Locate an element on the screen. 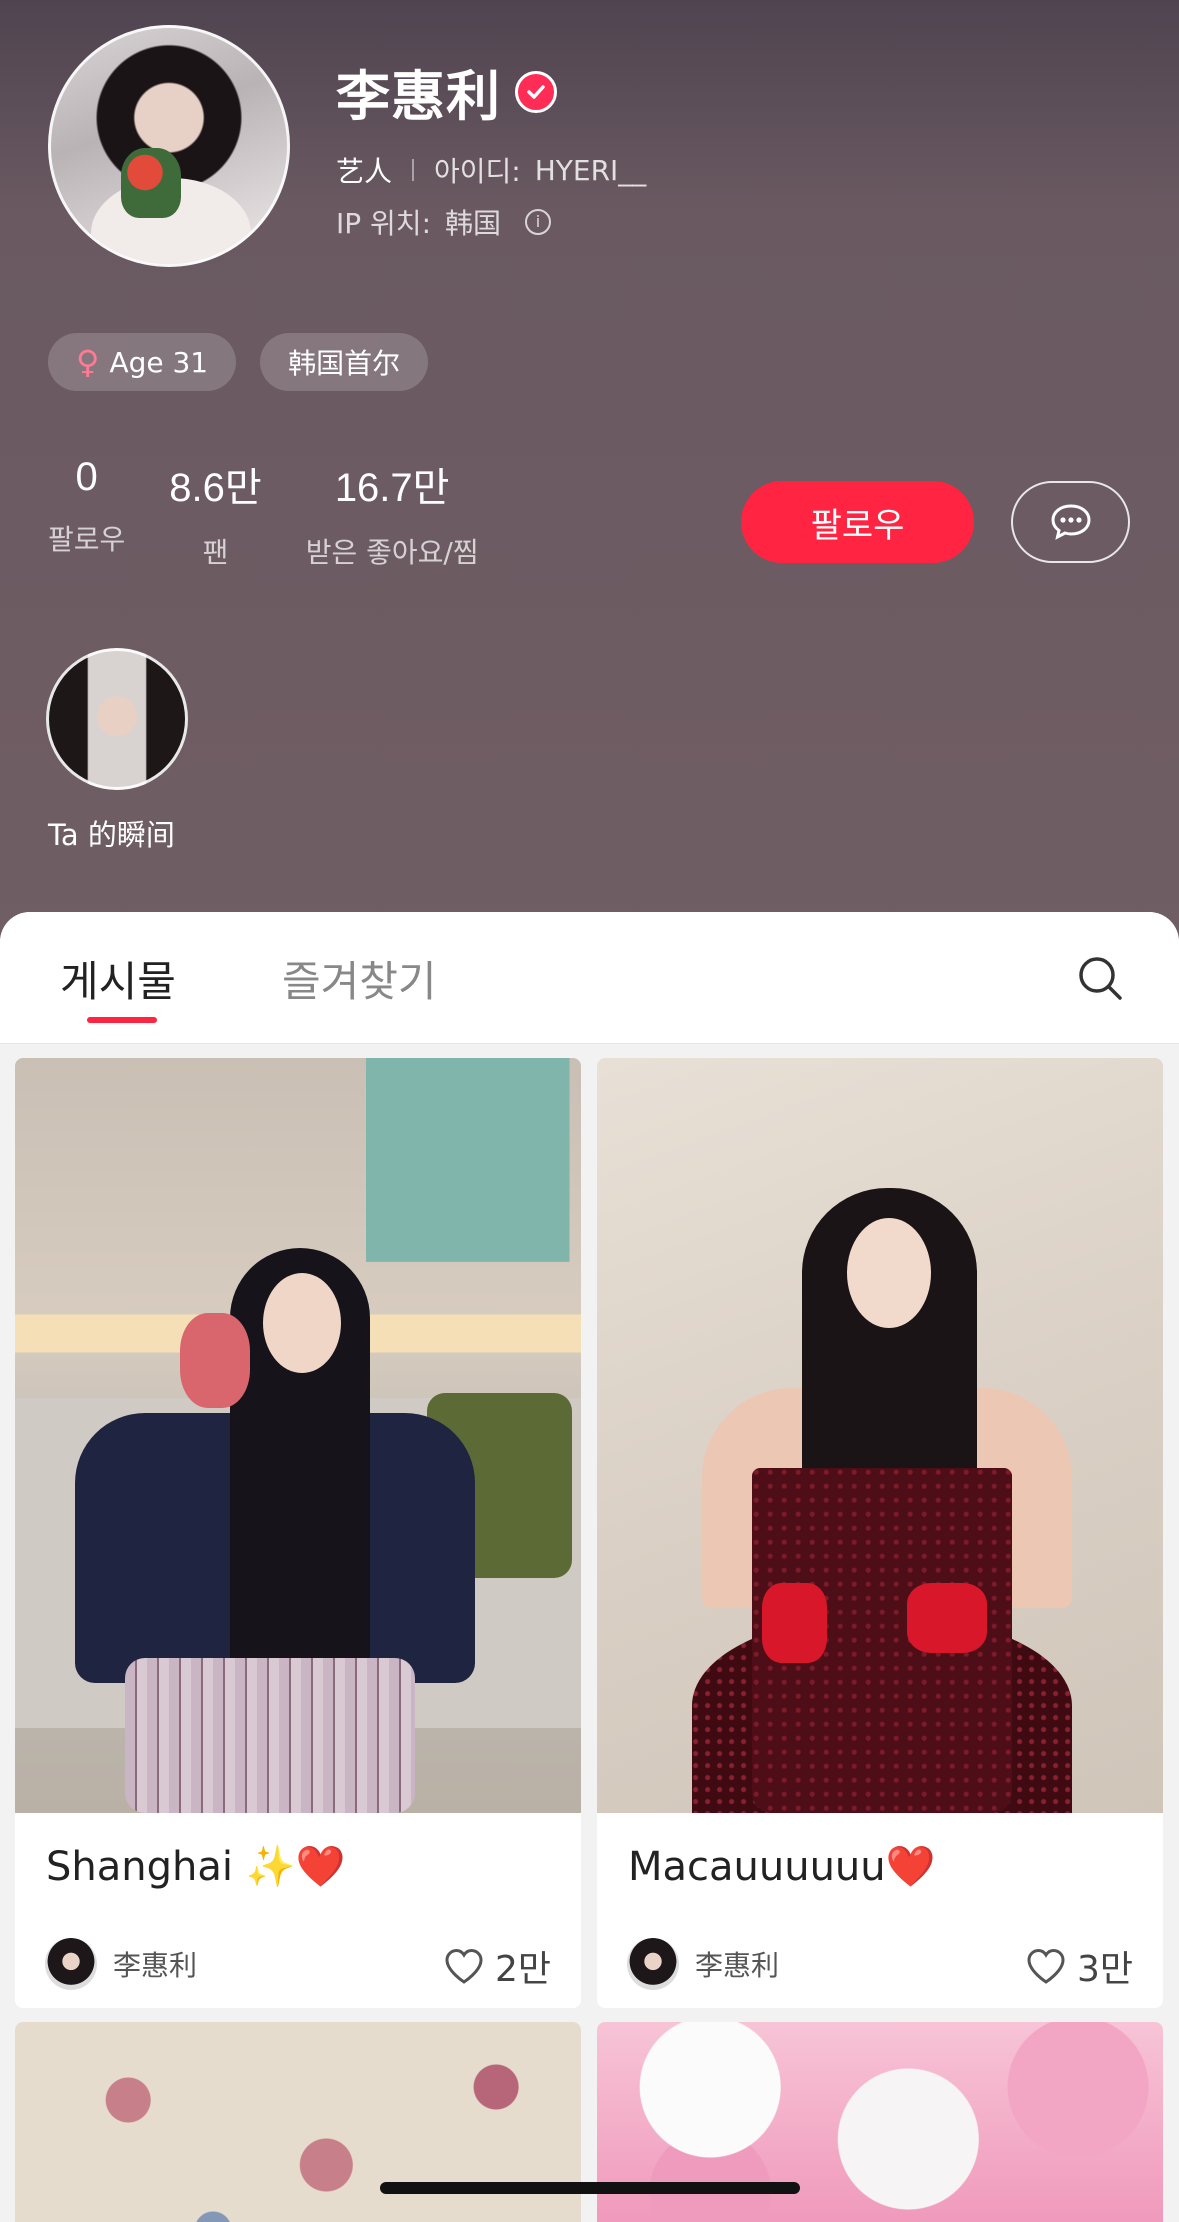 The width and height of the screenshot is (1179, 2222). likes-count: 16.7만 is located at coordinates (392, 488).